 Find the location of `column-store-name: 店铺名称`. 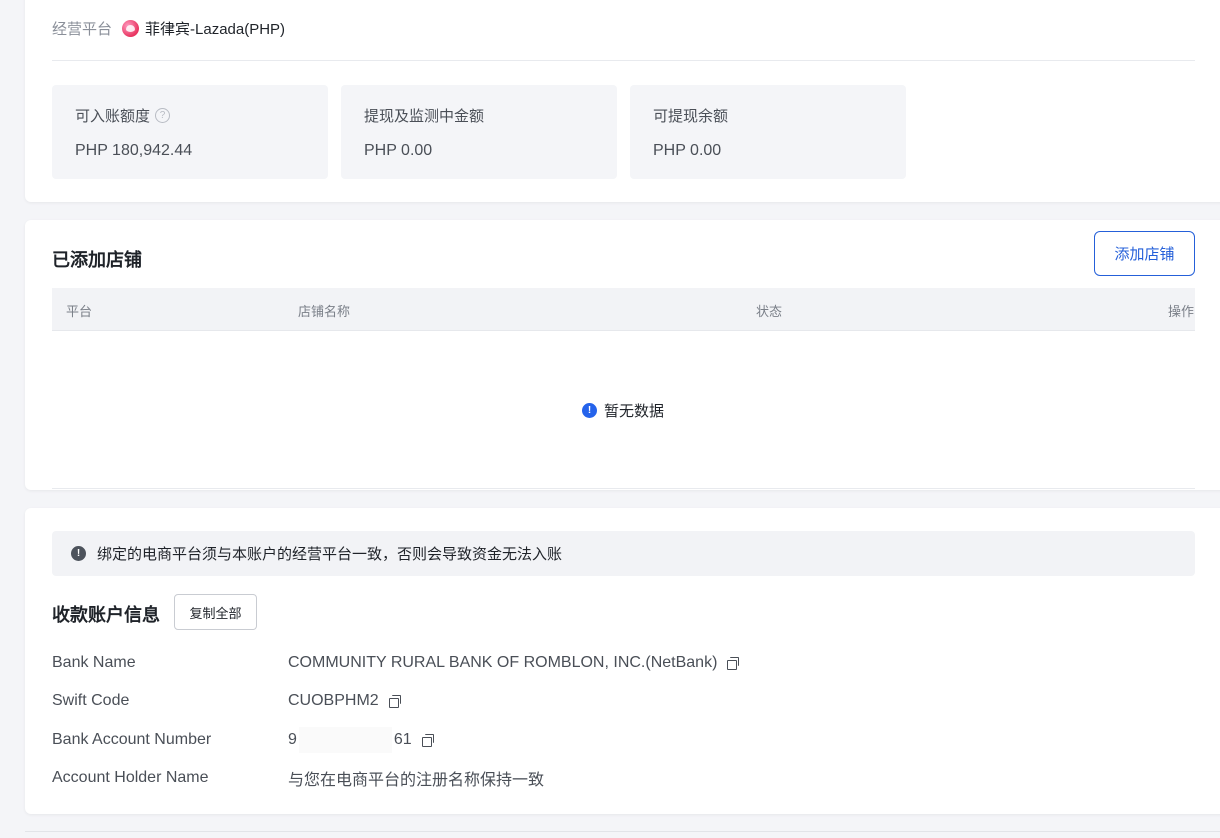

column-store-name: 店铺名称 is located at coordinates (324, 311).